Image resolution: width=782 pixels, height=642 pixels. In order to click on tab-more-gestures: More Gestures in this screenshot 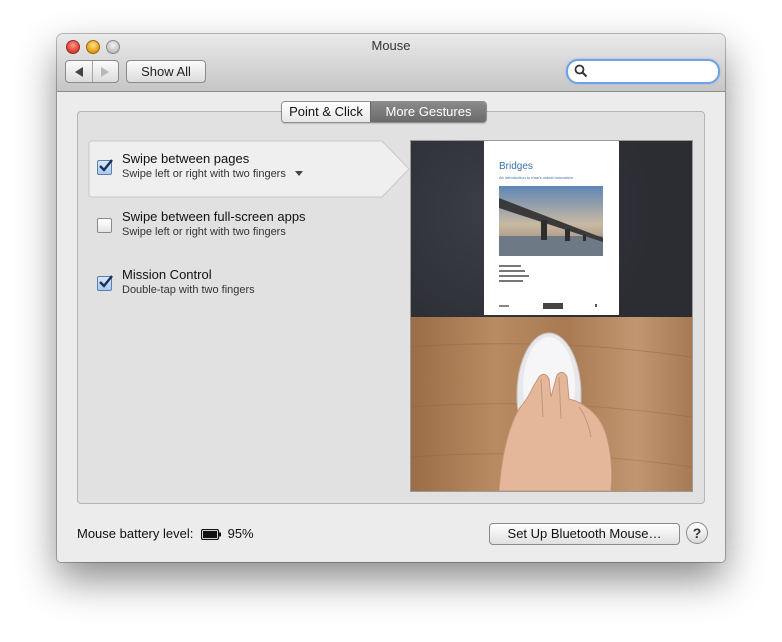, I will do `click(428, 112)`.